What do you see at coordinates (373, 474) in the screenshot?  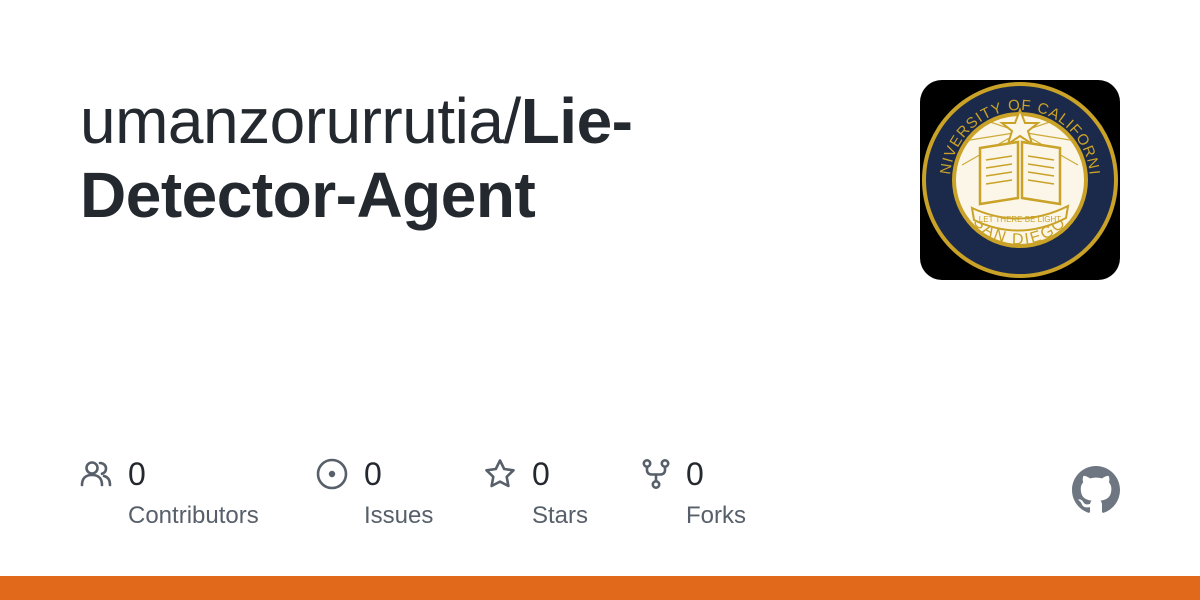 I see `issues-count: 0` at bounding box center [373, 474].